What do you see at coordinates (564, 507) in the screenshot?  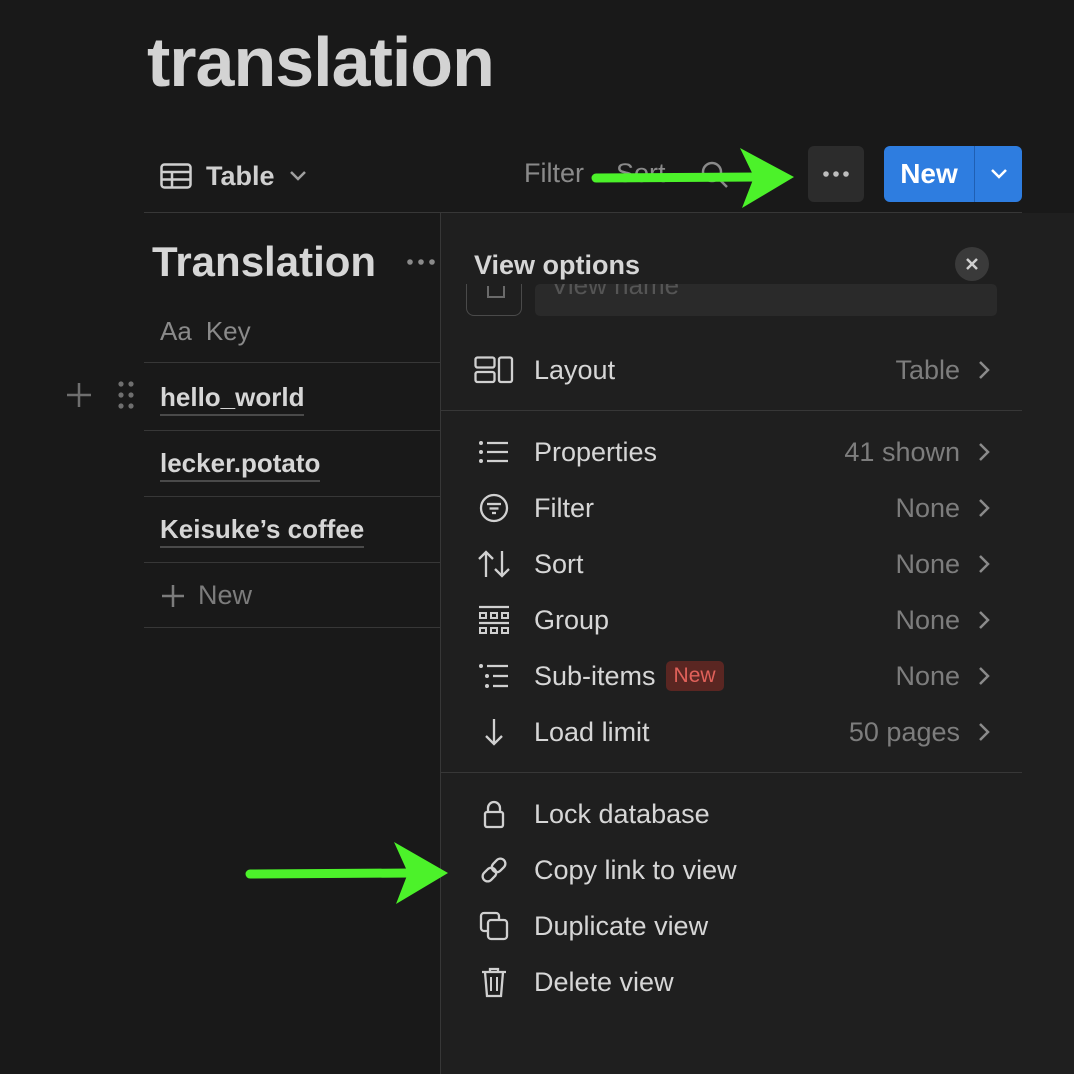 I see `menu-item-label: Filter` at bounding box center [564, 507].